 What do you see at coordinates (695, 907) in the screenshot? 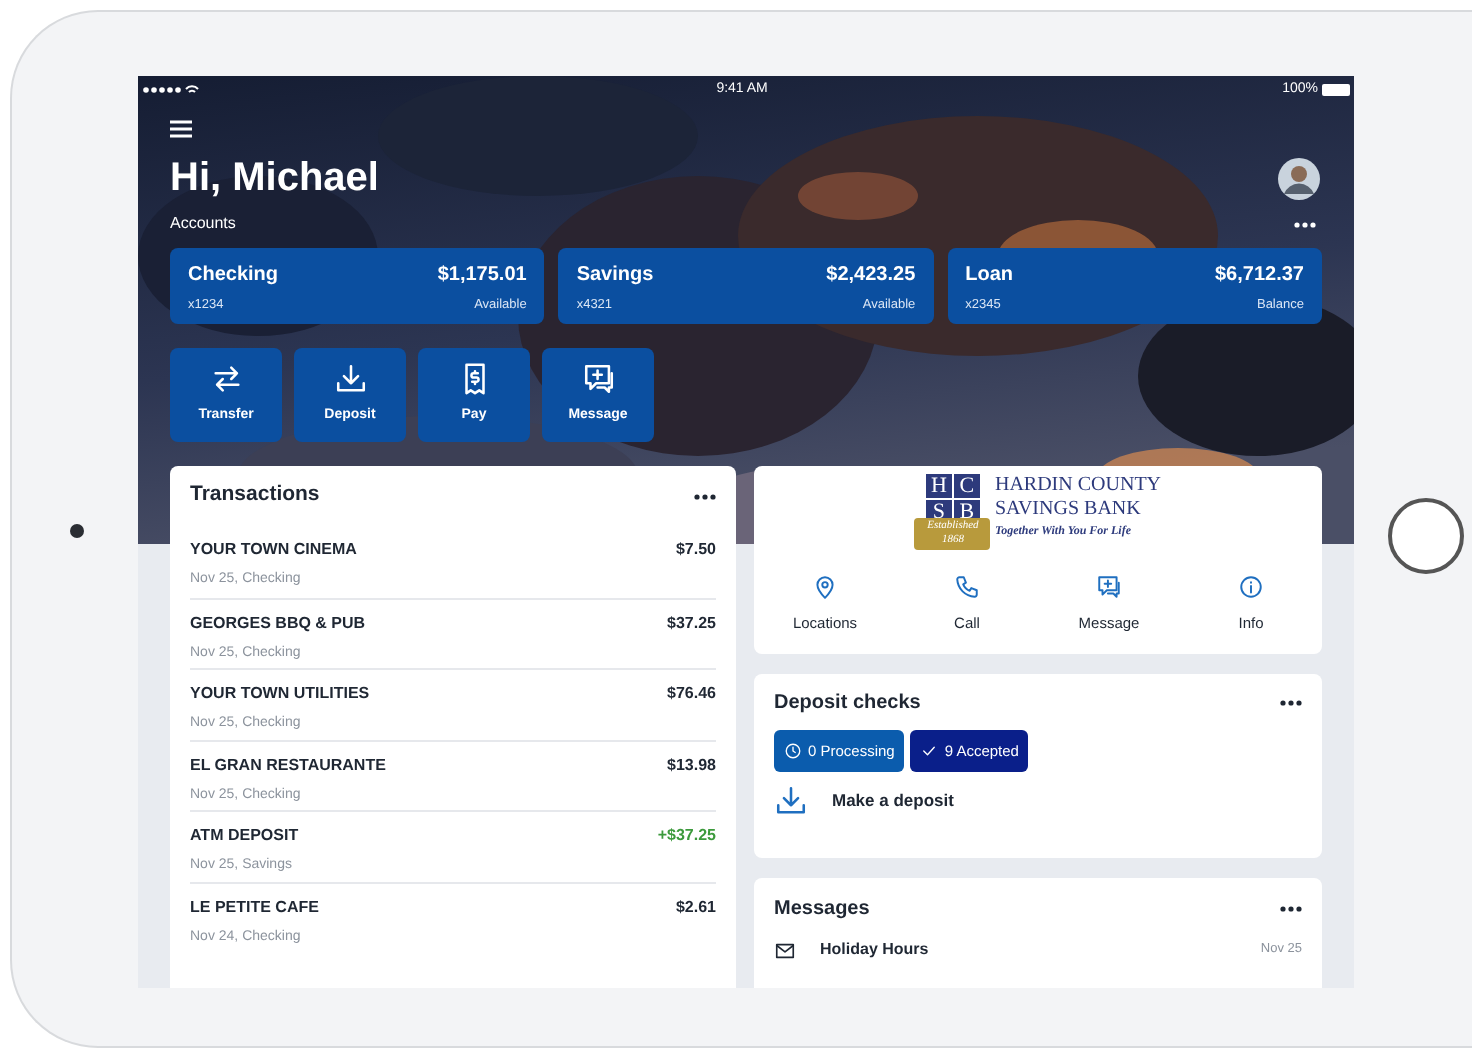
I see `transaction-amount: $2.61` at bounding box center [695, 907].